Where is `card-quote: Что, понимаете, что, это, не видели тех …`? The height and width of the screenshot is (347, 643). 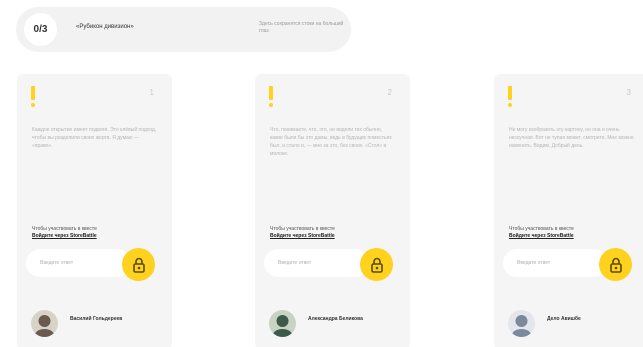
card-quote: Что, понимаете, что, это, не видели тех … is located at coordinates (331, 142).